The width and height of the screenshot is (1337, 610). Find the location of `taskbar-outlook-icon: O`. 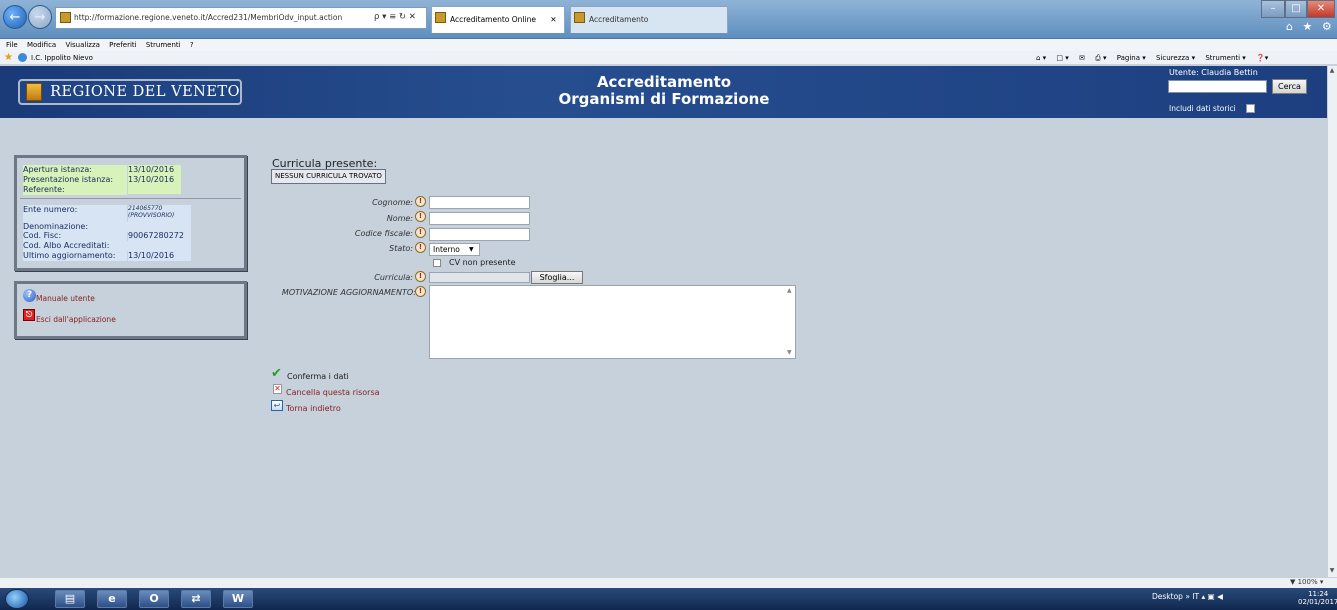

taskbar-outlook-icon: O is located at coordinates (154, 599).